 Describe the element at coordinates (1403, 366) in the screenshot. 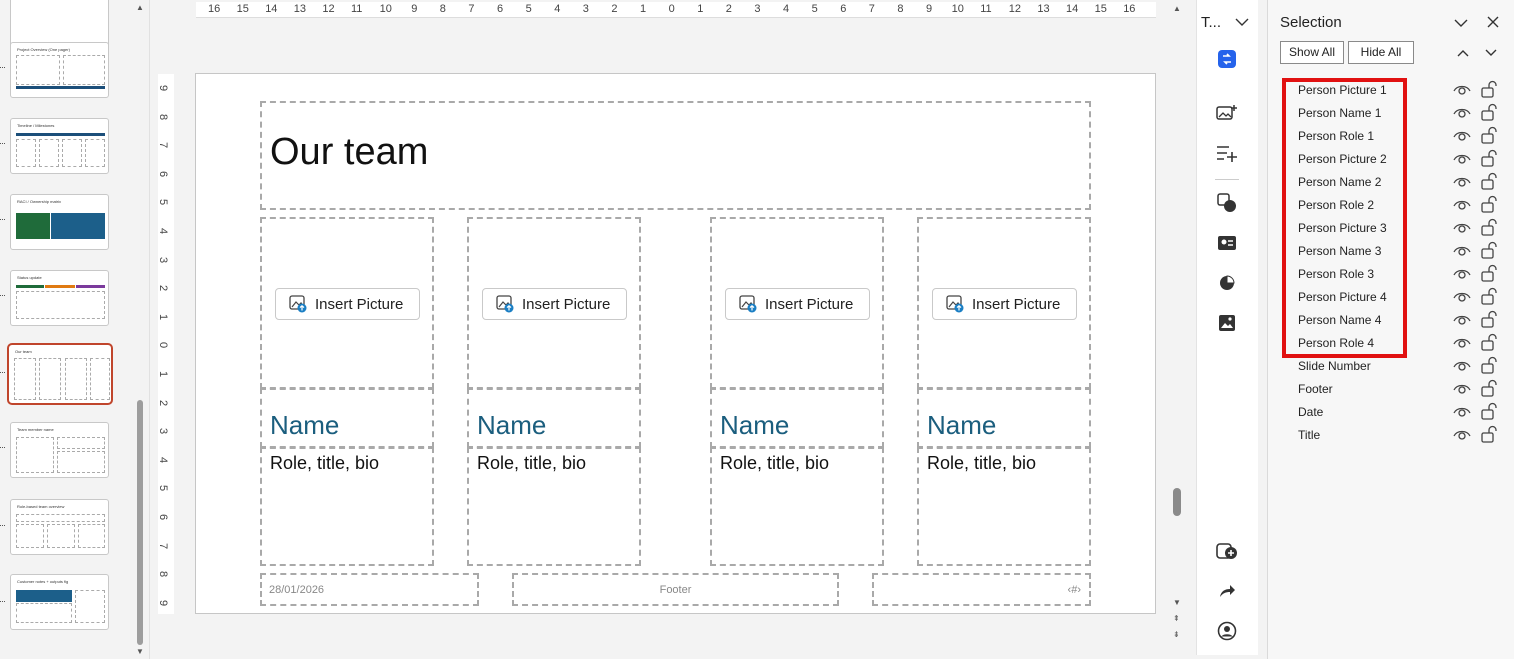

I see `selection-item: Slide Number` at that location.